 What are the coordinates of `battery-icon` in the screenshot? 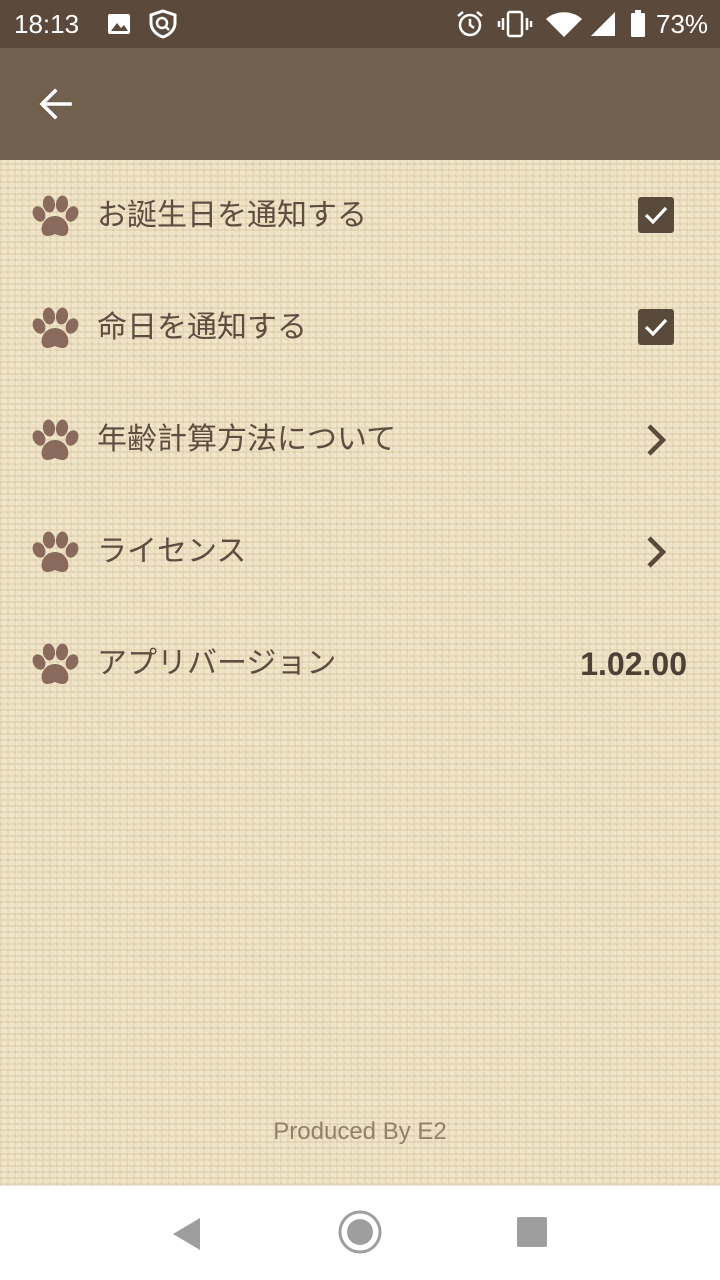 It's located at (638, 23).